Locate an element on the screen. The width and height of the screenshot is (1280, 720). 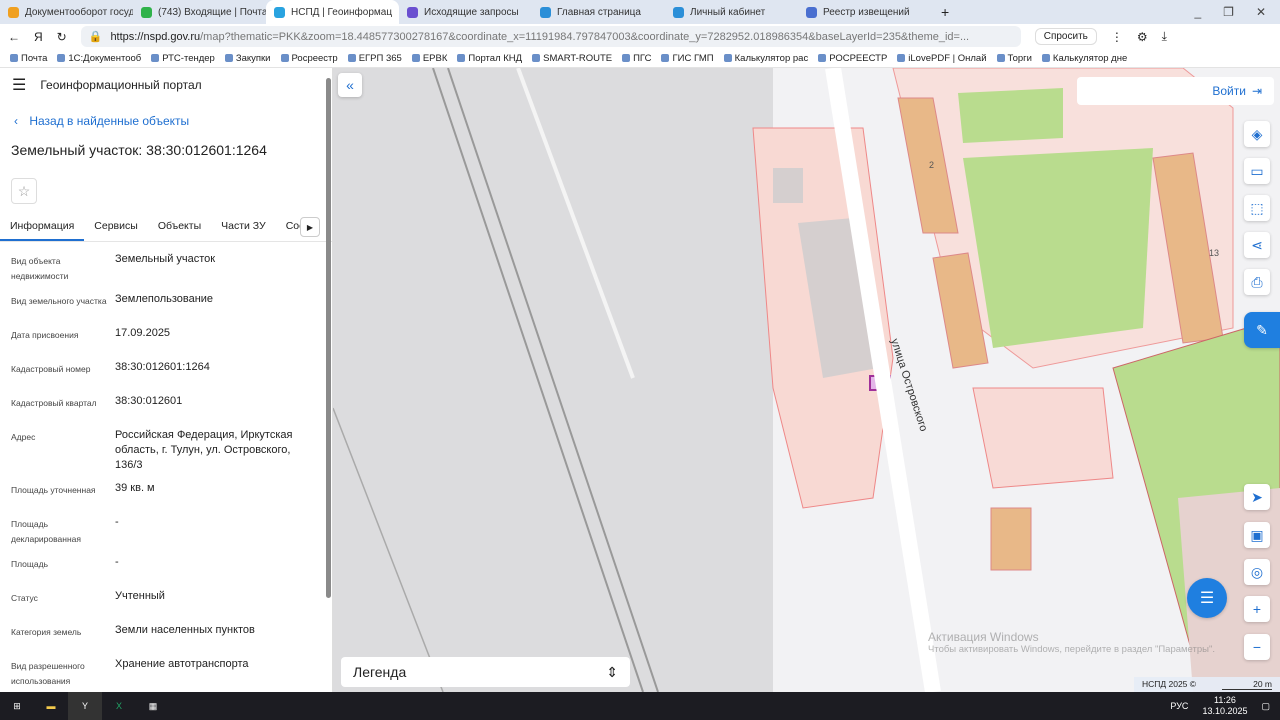
yandex-icon: Я is located at coordinates (38, 37).